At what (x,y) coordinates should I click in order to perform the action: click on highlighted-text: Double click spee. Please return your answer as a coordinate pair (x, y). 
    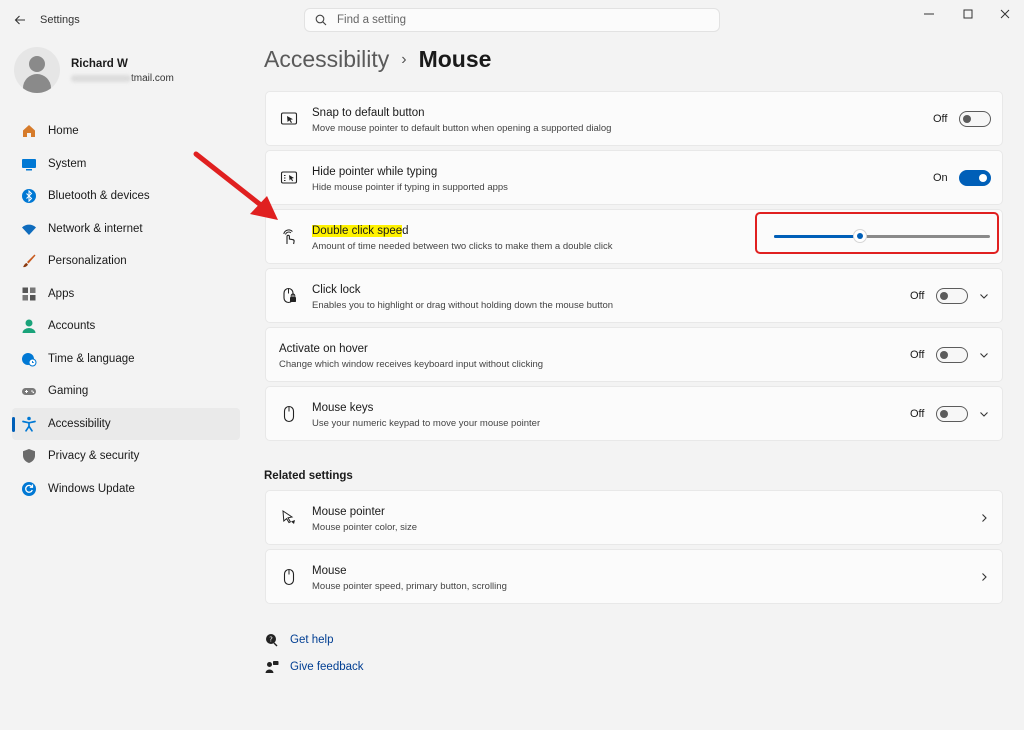
    Looking at the image, I should click on (357, 231).